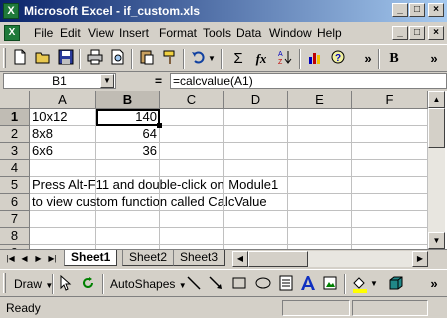 This screenshot has width=447, height=318. Describe the element at coordinates (128, 100) in the screenshot. I see `column-header-b: B` at that location.